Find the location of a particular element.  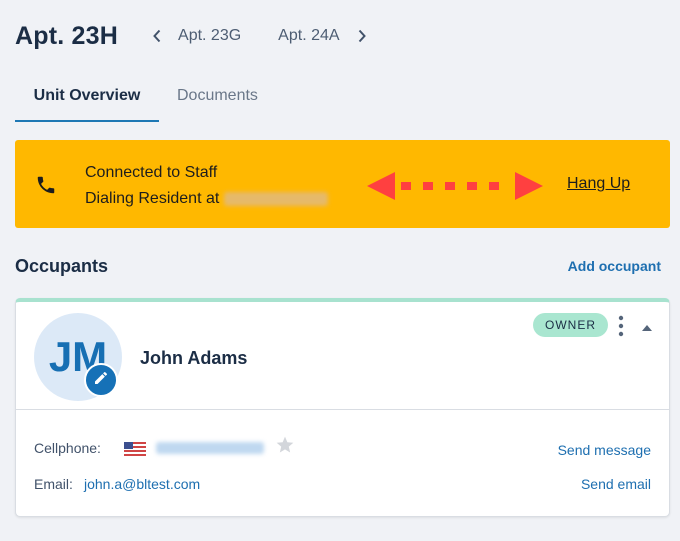

send-message-button: Send message is located at coordinates (604, 450).